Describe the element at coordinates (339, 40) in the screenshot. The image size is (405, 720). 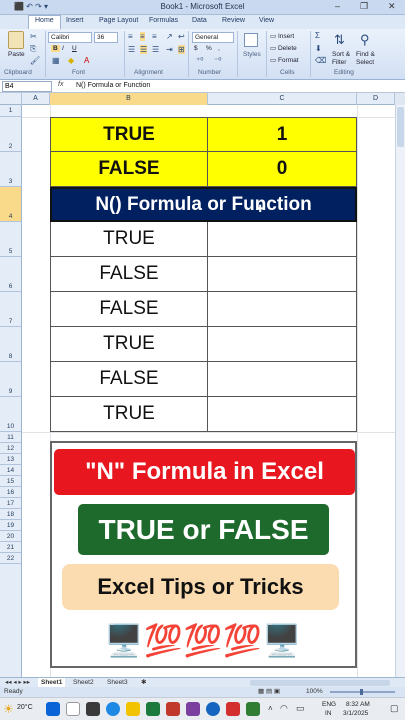
I see `sort-filter-icon: ⇅` at that location.